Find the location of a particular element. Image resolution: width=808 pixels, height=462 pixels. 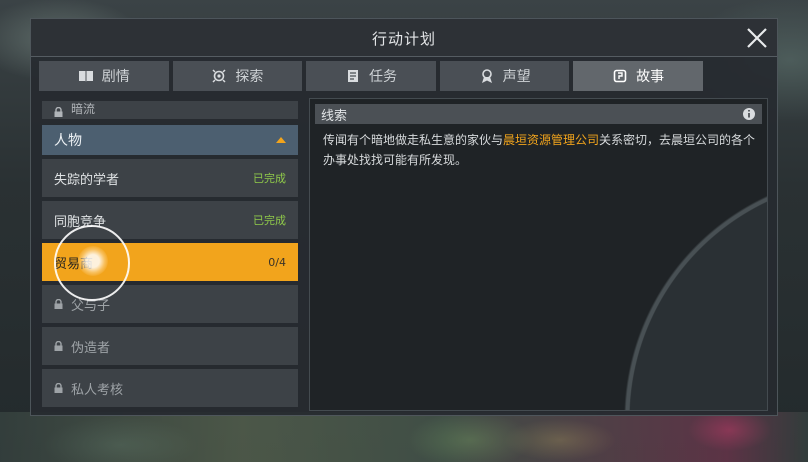

tab-bar: 剧情 探索 任务 声望 故事 is located at coordinates (371, 76).